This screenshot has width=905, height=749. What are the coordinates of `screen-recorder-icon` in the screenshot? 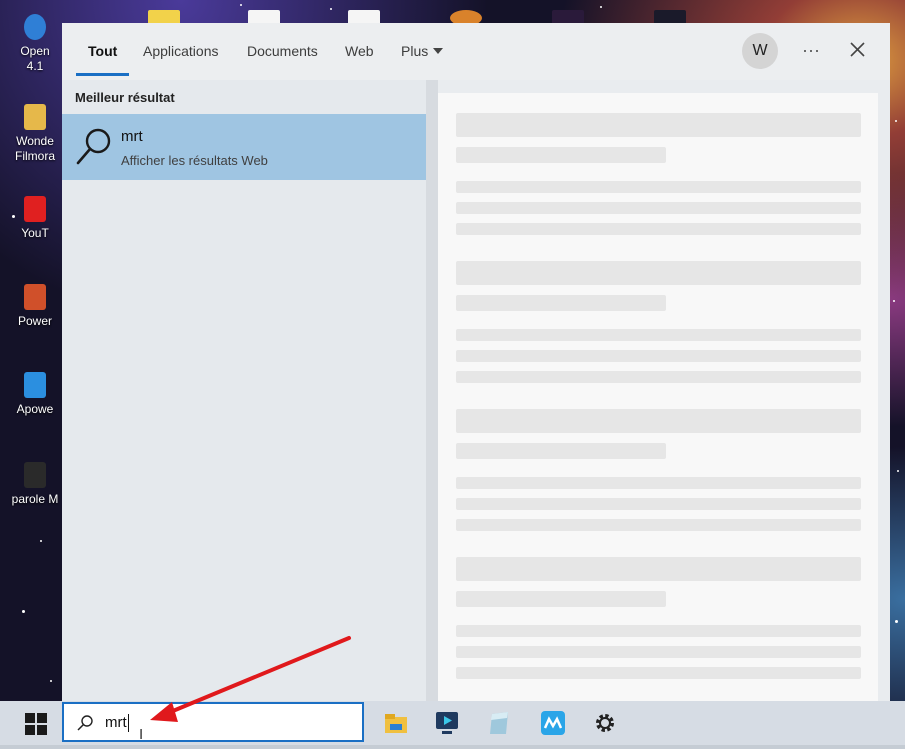 It's located at (447, 723).